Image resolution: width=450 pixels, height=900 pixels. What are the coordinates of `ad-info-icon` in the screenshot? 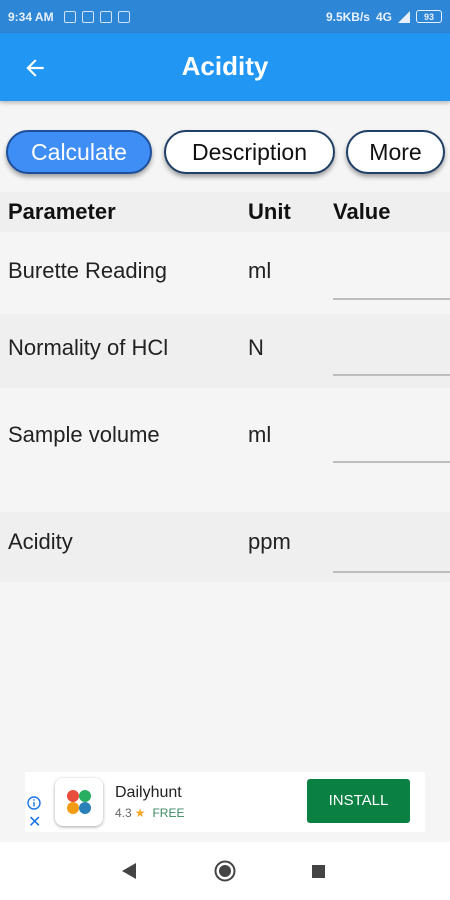 It's located at (34, 803).